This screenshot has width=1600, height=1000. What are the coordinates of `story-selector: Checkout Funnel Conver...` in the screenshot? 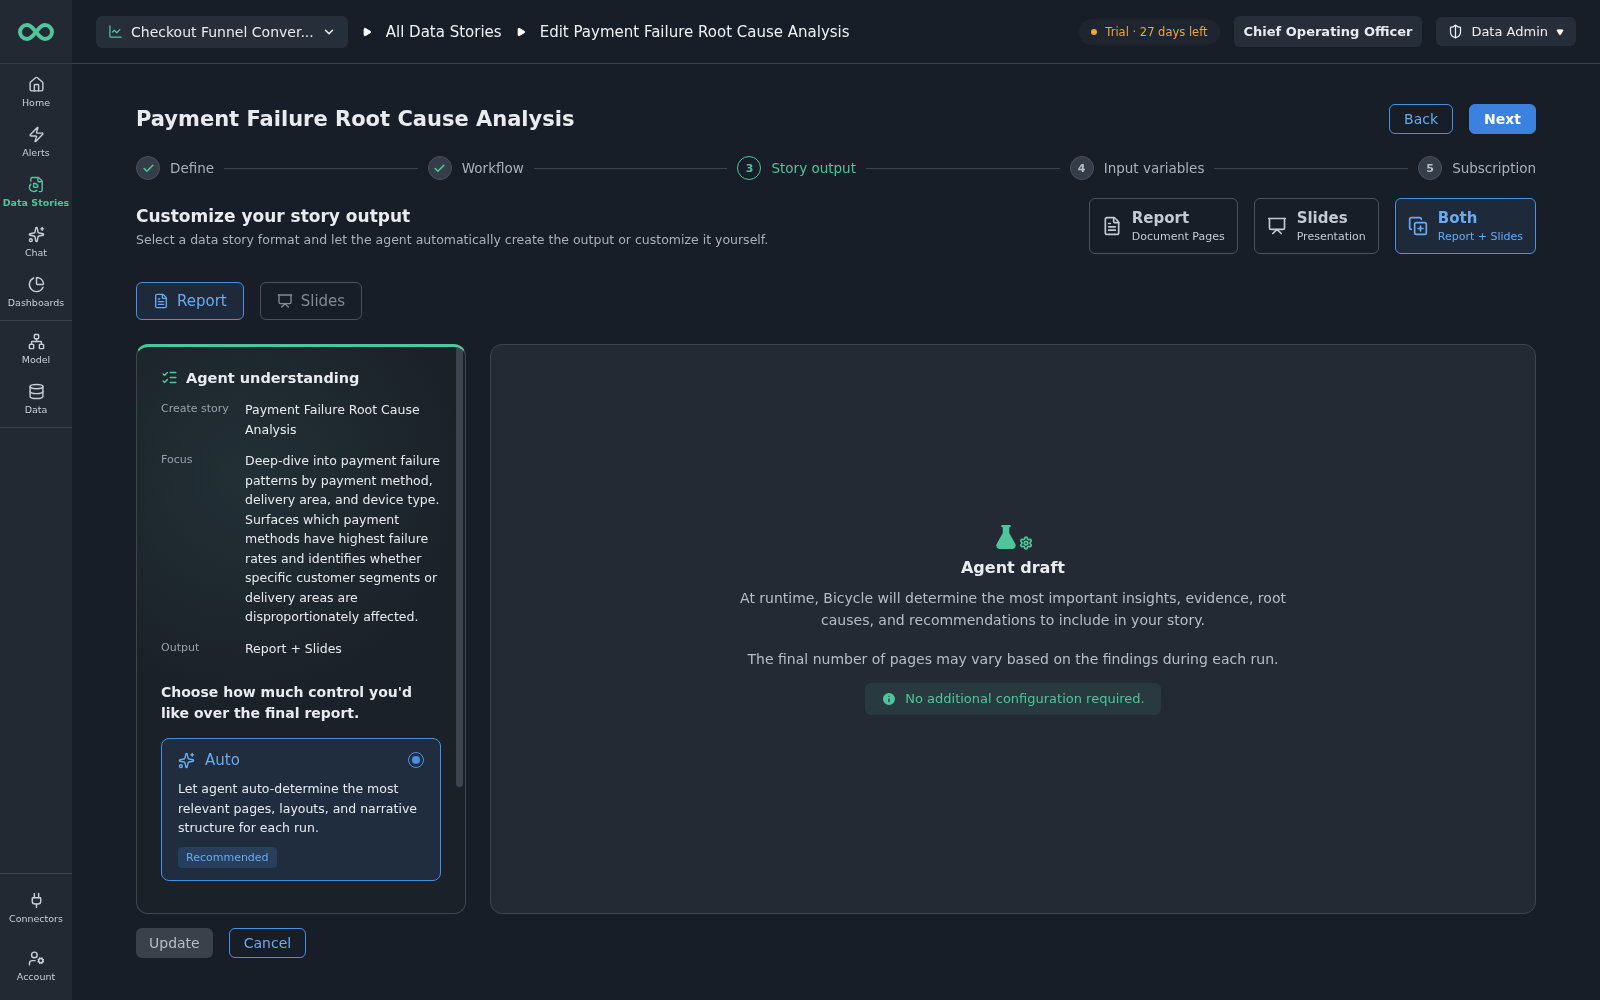 It's located at (222, 31).